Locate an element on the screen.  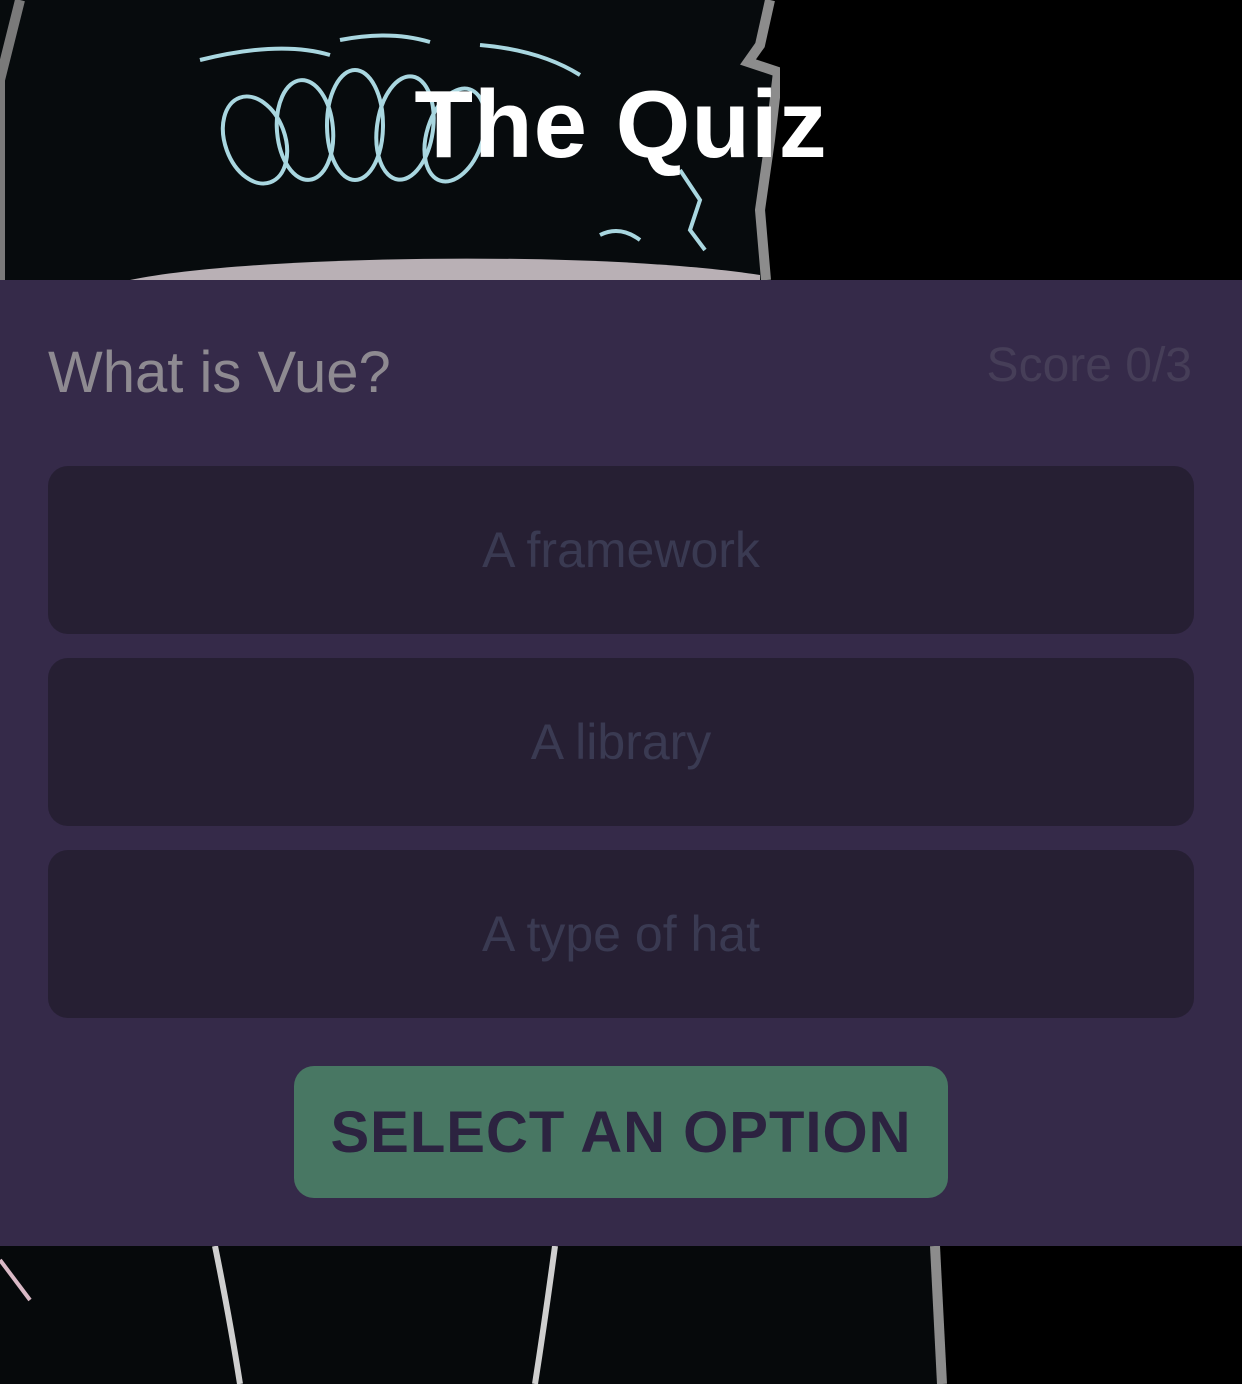
option-button-hat: A type of hat is located at coordinates (621, 934).